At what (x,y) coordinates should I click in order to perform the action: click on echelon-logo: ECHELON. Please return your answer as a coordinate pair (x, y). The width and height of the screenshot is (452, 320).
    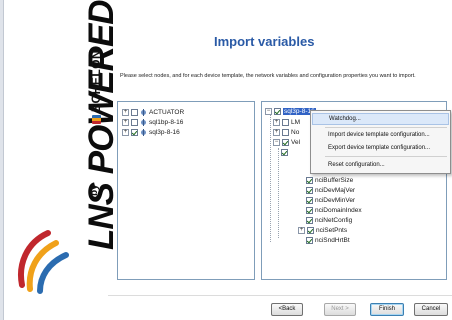
    Looking at the image, I should click on (96, 87).